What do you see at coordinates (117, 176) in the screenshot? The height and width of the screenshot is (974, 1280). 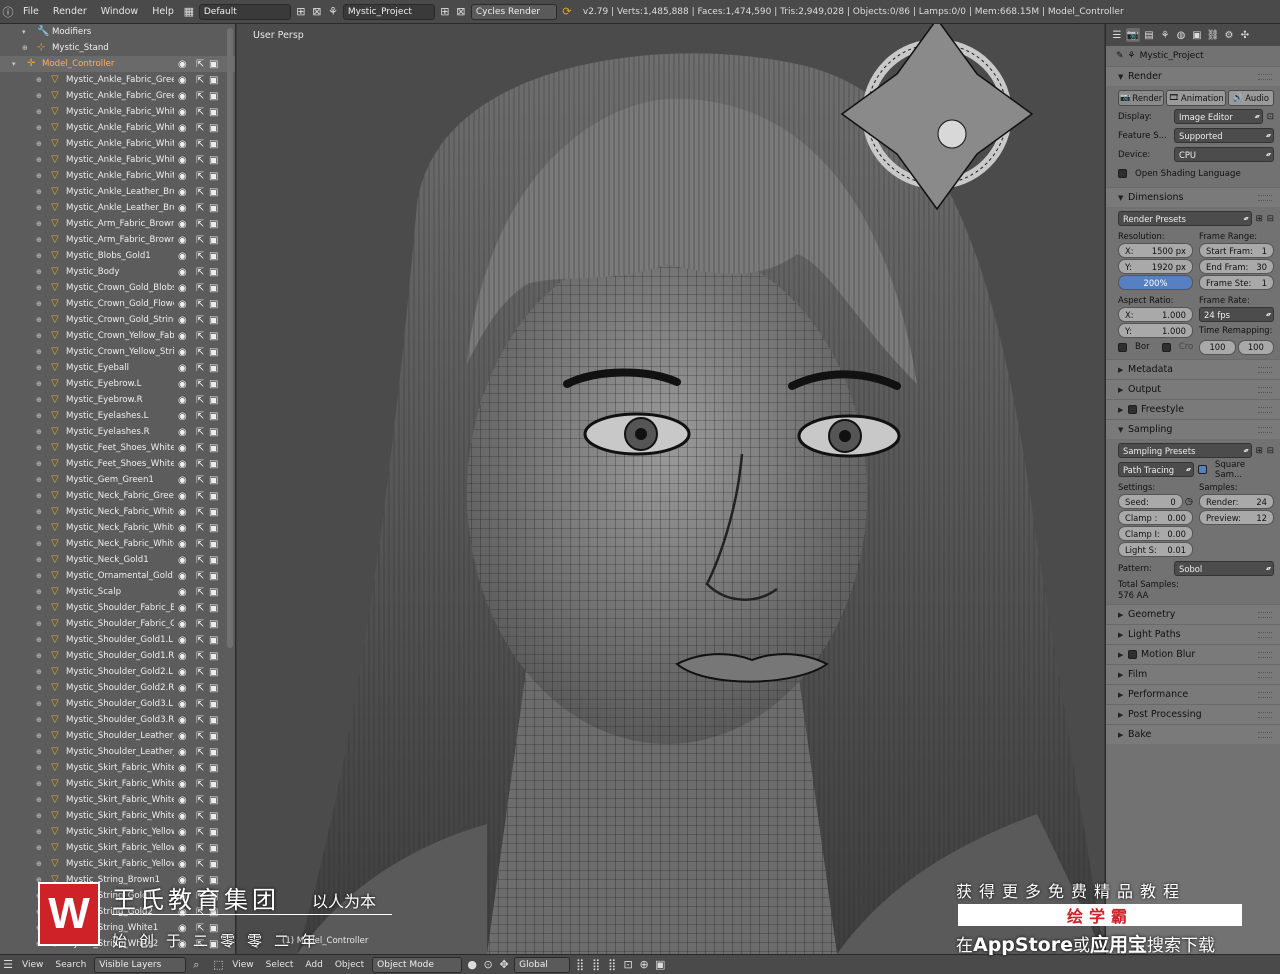 I see `outliner-row: ⊕ ▽ Mystic_Ankle_Fabric_White ◉ ⇱ ▣` at bounding box center [117, 176].